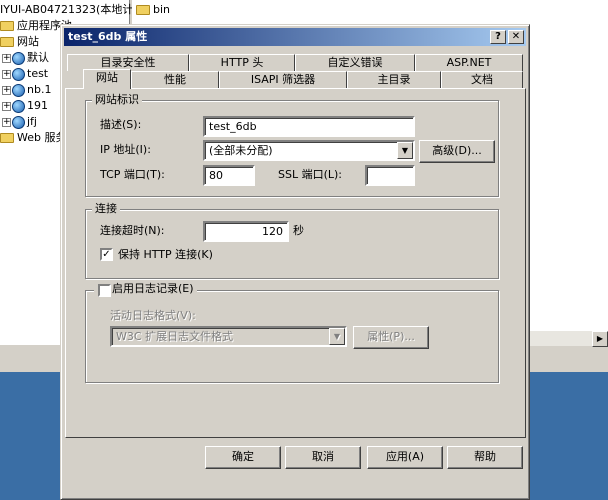 Image resolution: width=608 pixels, height=500 pixels. Describe the element at coordinates (390, 175) in the screenshot. I see `ssl-port-input` at that location.